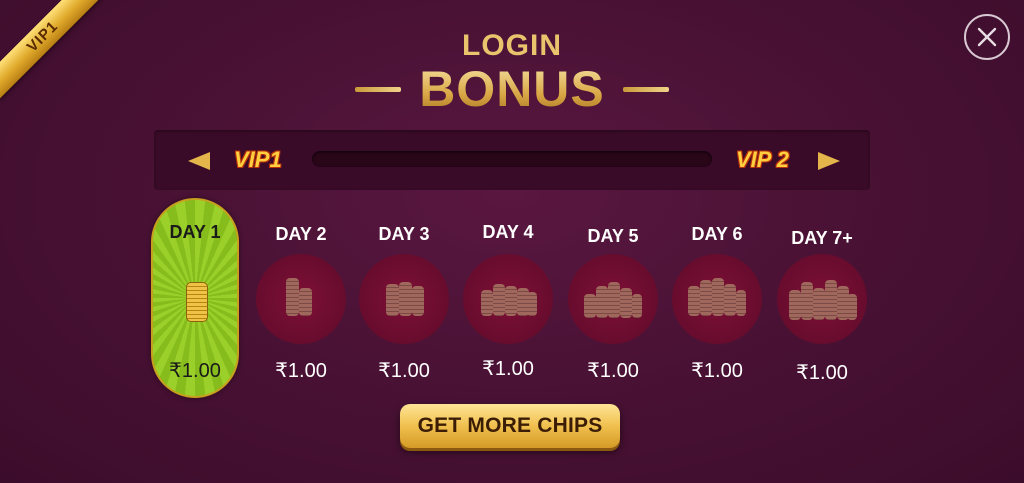 The image size is (1024, 483). Describe the element at coordinates (378, 89) in the screenshot. I see `title-divider-left` at that location.